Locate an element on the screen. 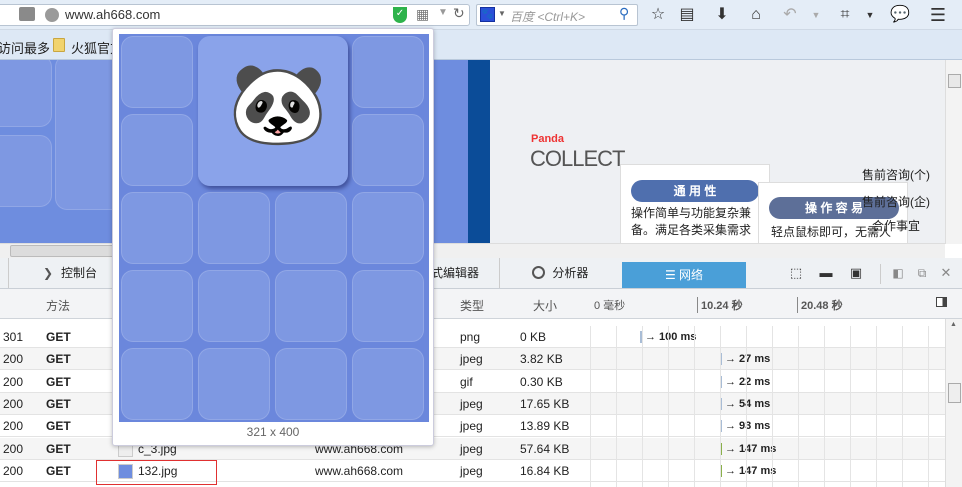  pick-element-icon: ⬚ is located at coordinates (796, 273).